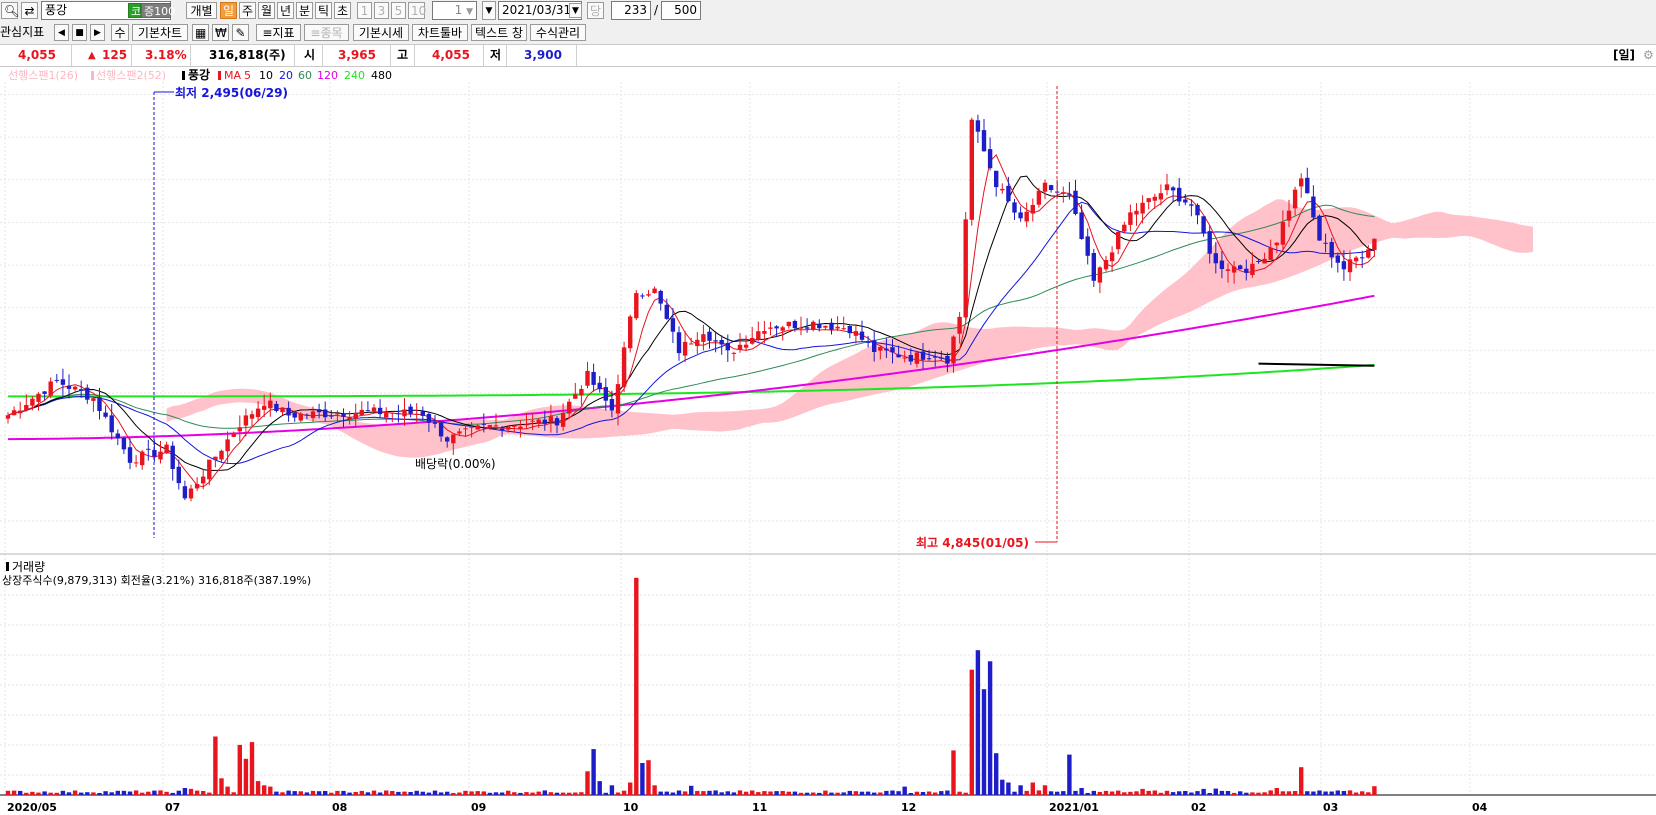  I want to click on num-5-button: 5, so click(398, 10).